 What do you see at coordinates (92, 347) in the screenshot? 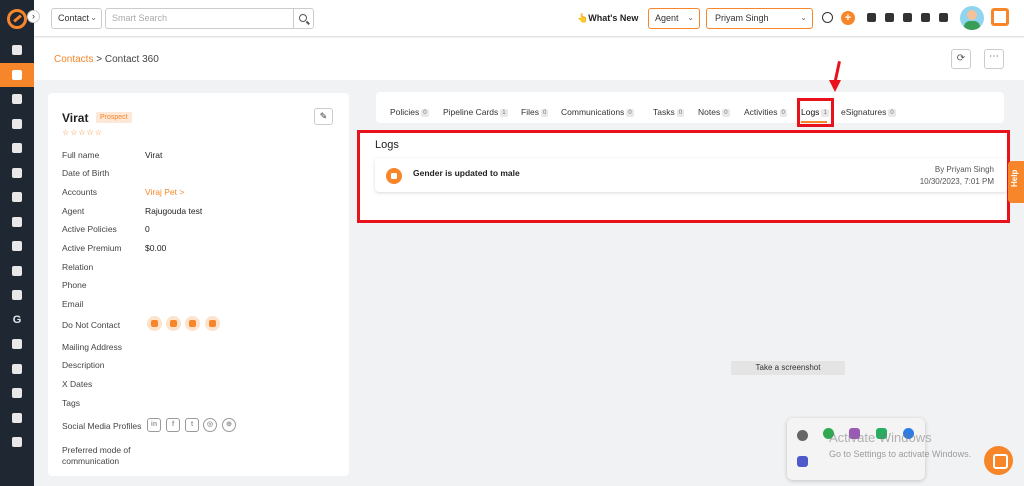
I see `field-label: Mailing Address` at bounding box center [92, 347].